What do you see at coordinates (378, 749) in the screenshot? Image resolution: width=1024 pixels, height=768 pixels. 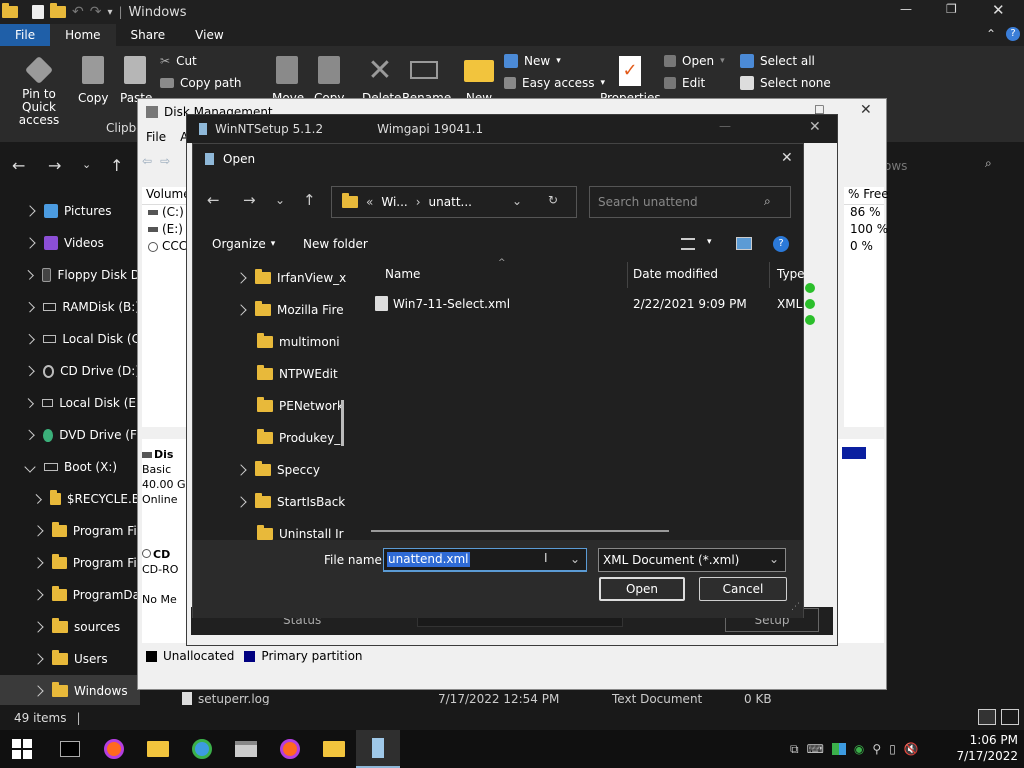 I see `taskbar-winntsetup` at bounding box center [378, 749].